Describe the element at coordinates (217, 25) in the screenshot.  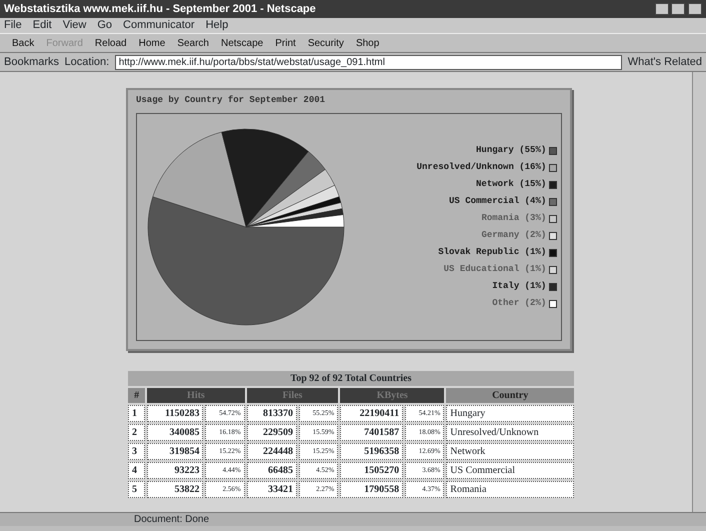
I see `menu-item: Help` at that location.